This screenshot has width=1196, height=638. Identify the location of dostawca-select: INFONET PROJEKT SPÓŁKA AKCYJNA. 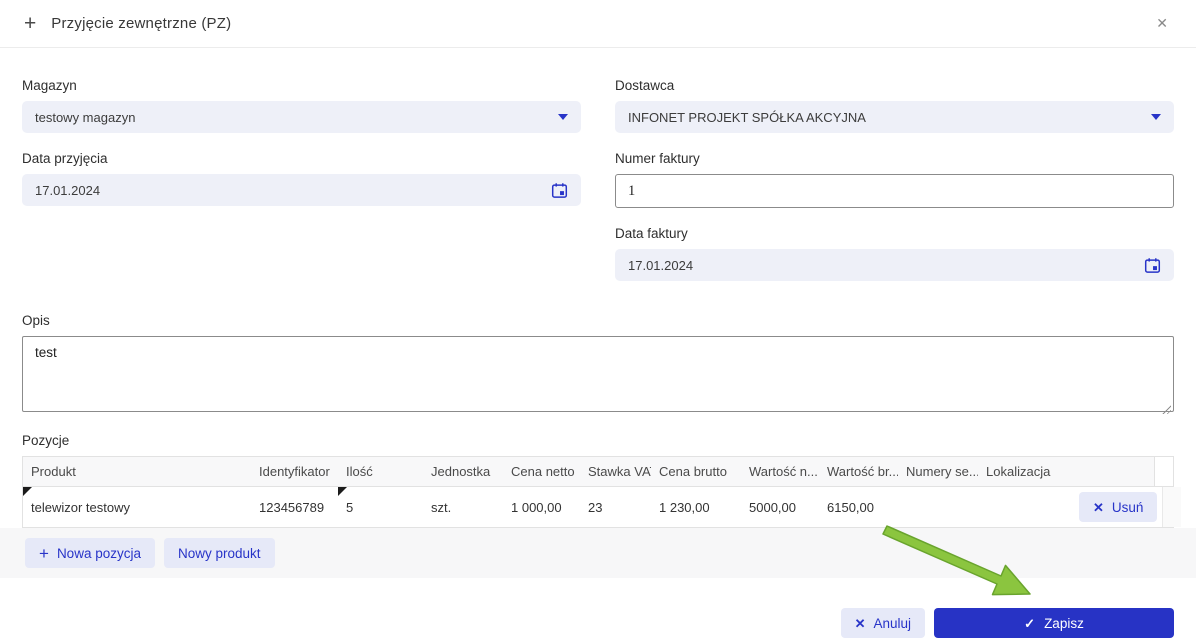
(894, 117).